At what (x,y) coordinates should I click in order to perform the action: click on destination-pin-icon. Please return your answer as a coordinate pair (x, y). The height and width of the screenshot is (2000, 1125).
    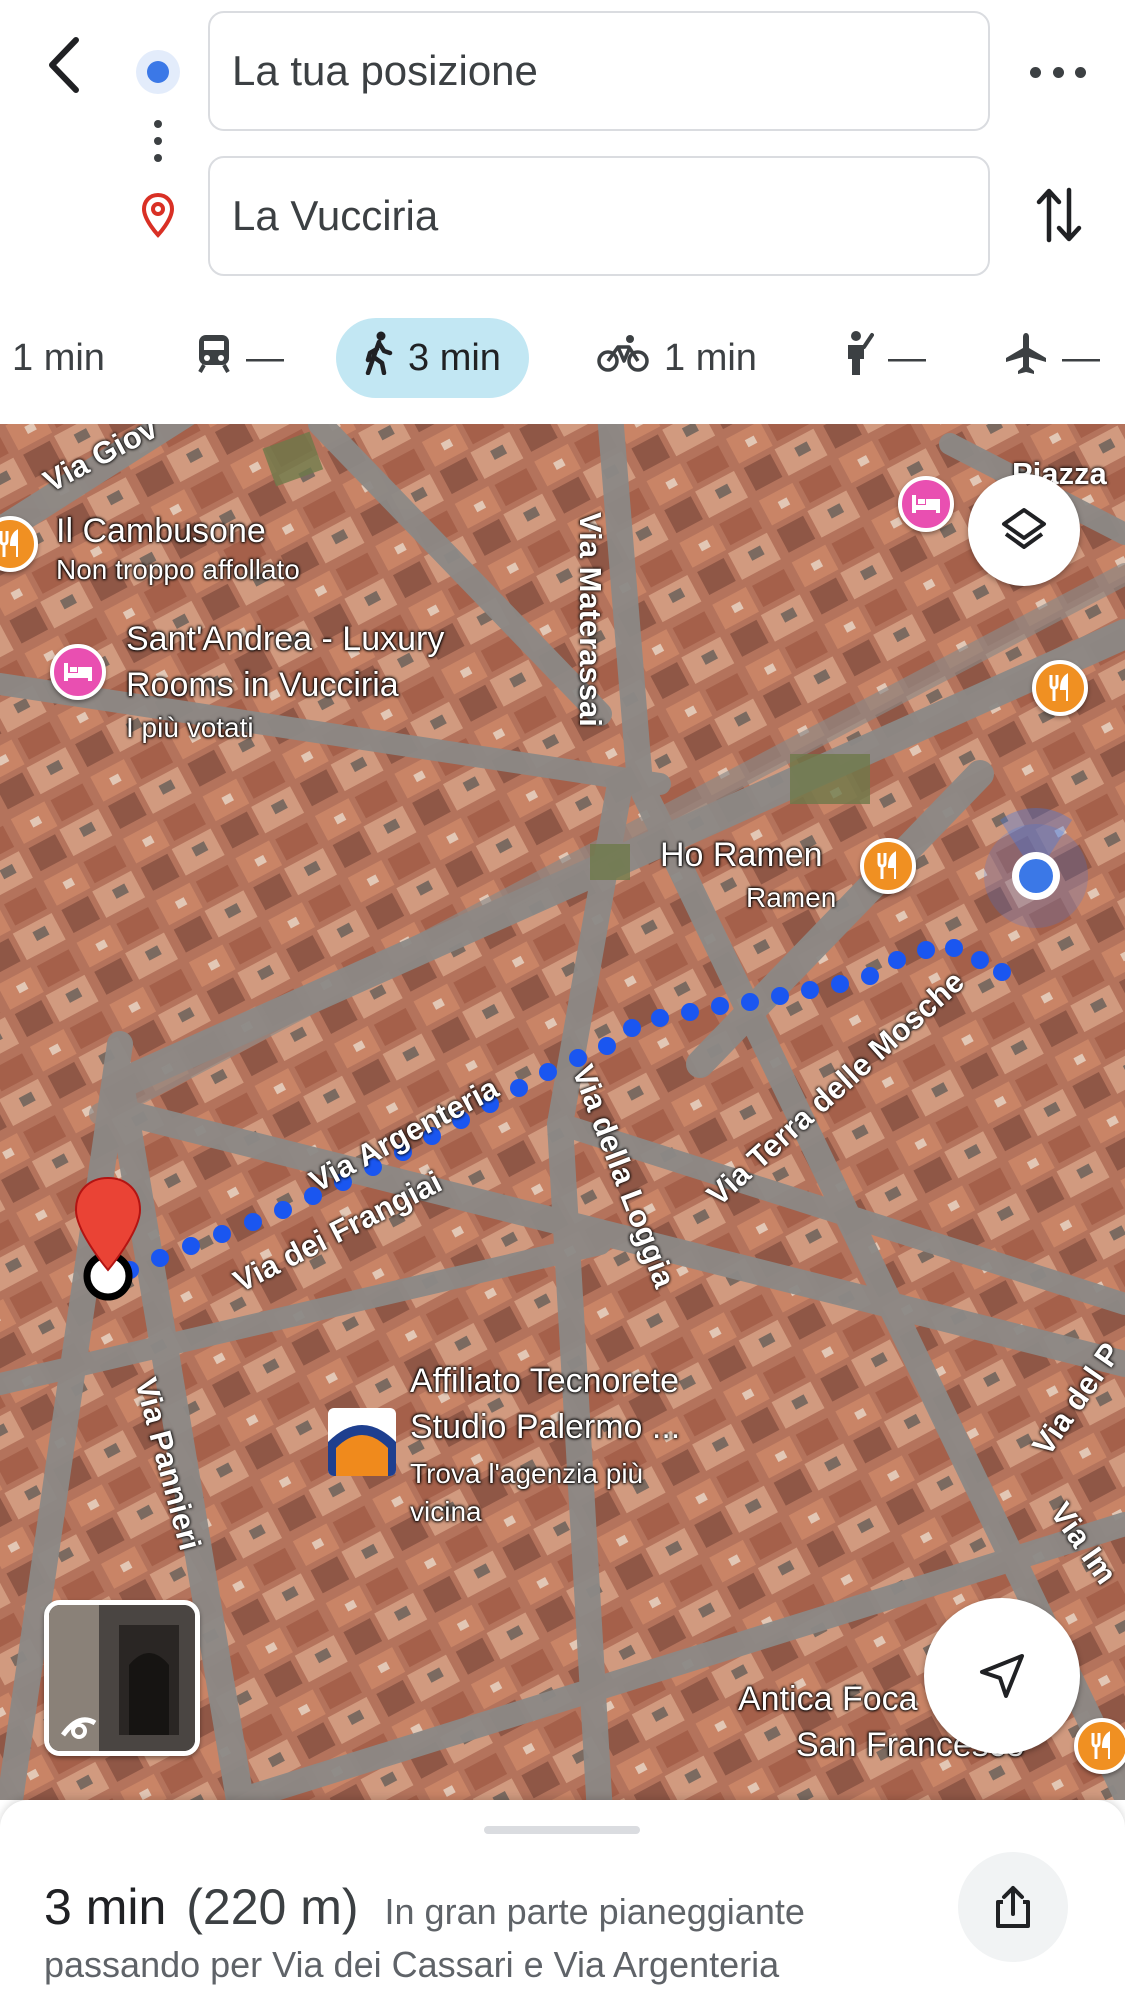
    Looking at the image, I should click on (158, 215).